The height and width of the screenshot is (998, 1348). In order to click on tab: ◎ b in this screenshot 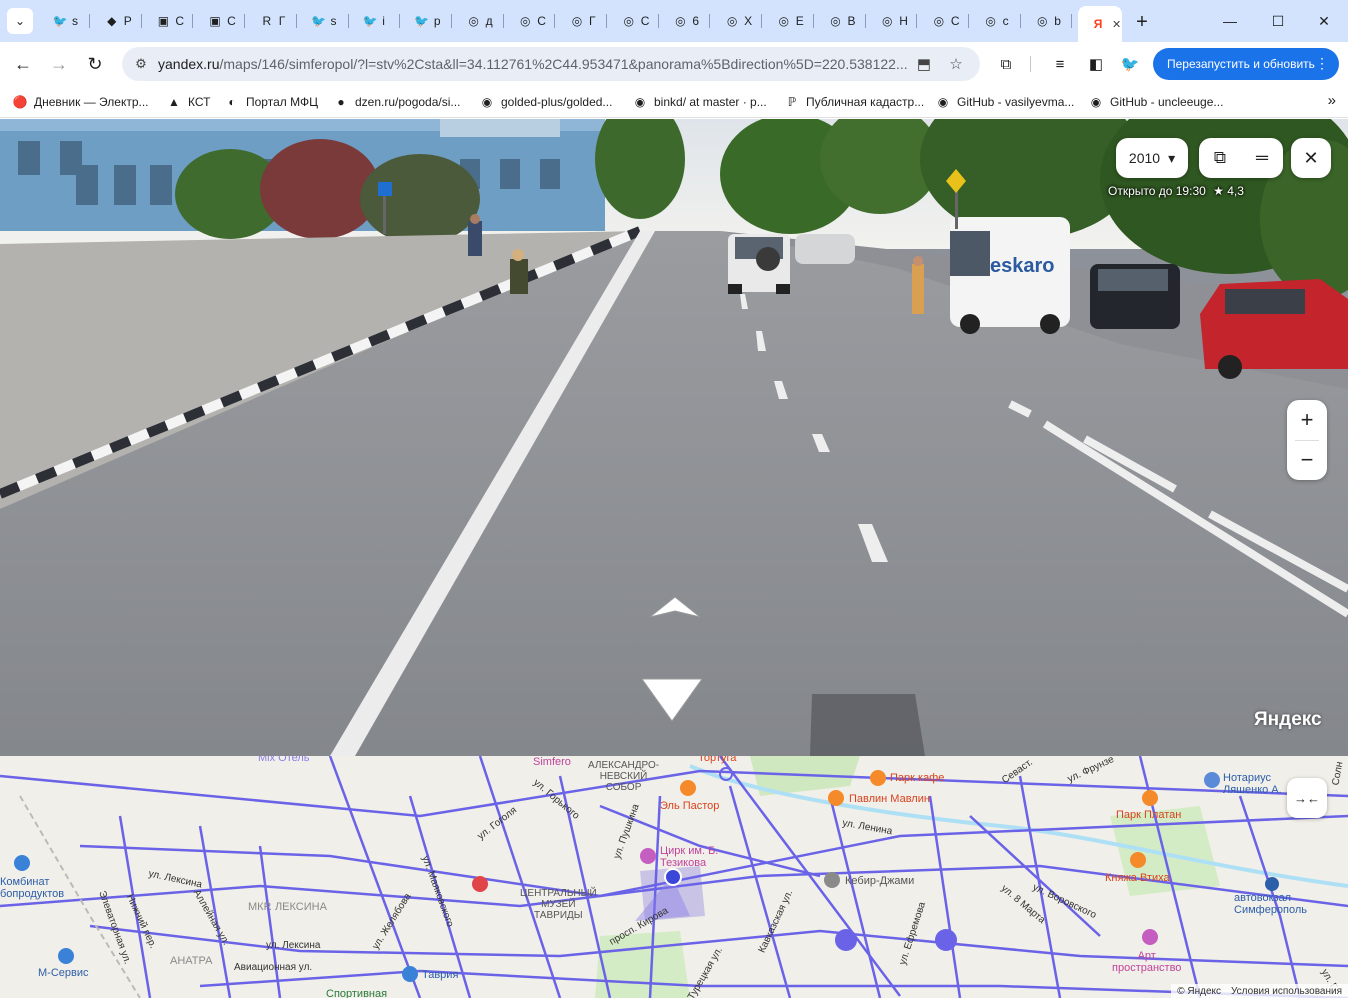, I will do `click(1047, 21)`.